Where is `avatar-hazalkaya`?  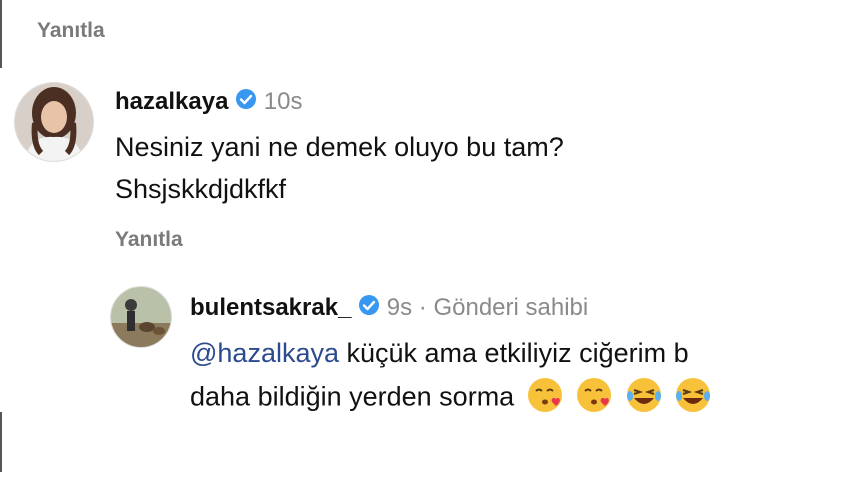 avatar-hazalkaya is located at coordinates (54, 122).